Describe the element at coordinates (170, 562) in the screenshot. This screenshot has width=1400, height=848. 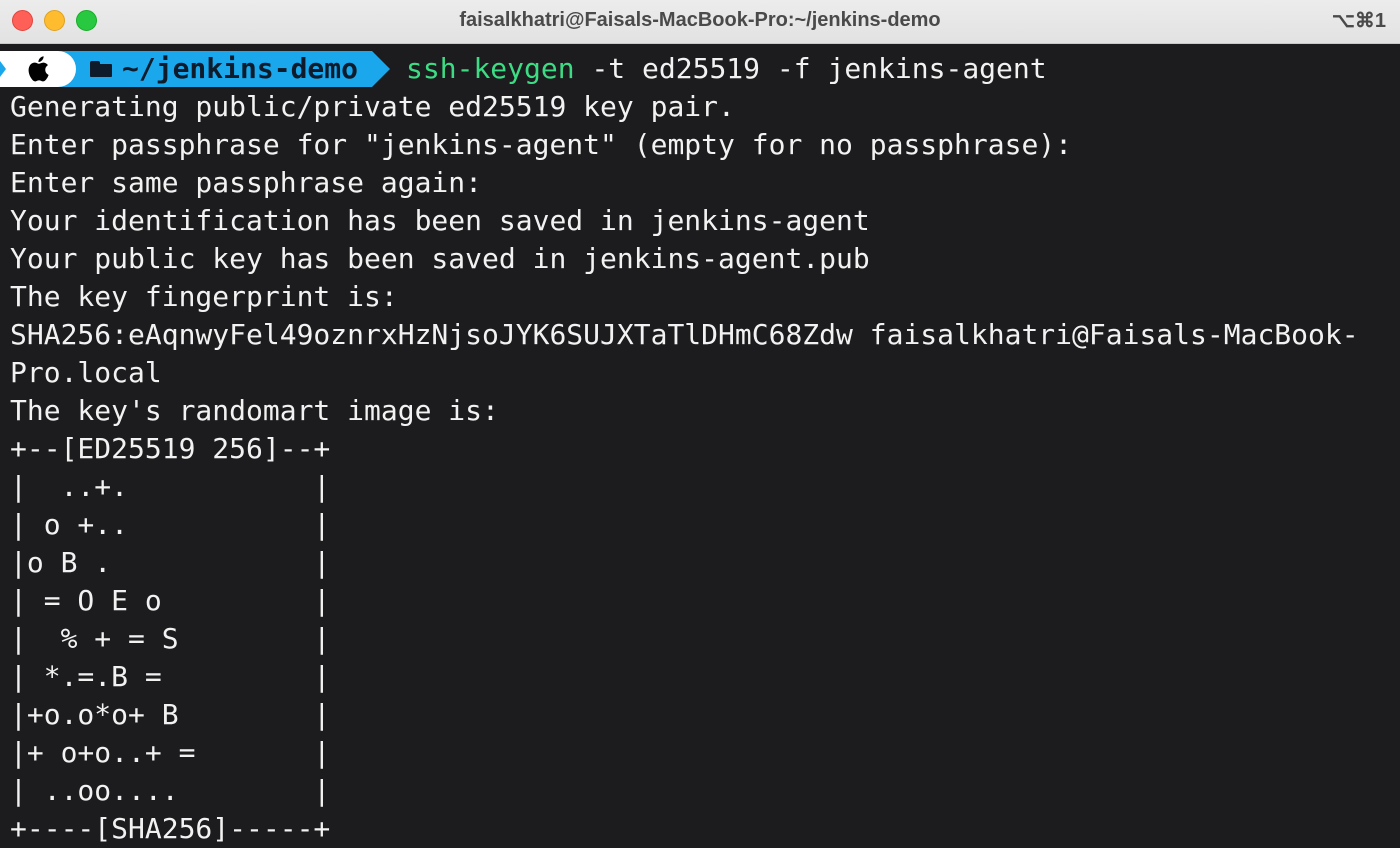
I see `randomart-line: |o B . |` at that location.